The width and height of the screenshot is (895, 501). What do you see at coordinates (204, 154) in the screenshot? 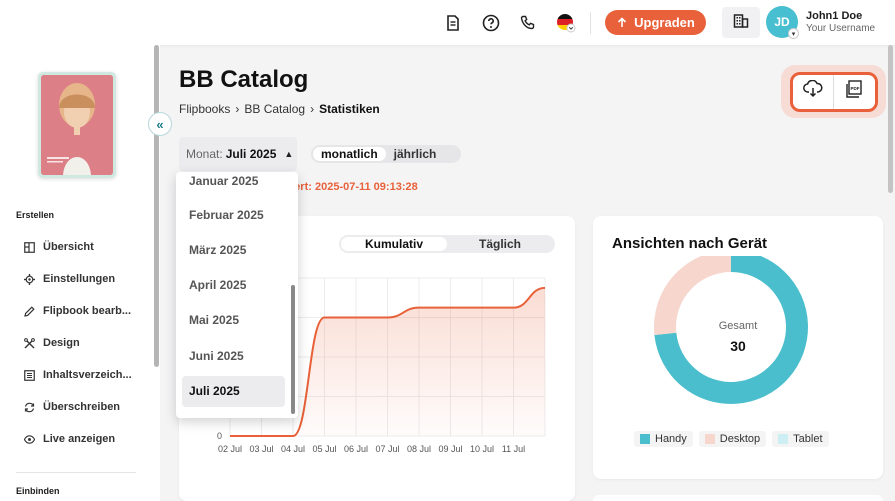
I see `month-select-prefix: Monat:` at bounding box center [204, 154].